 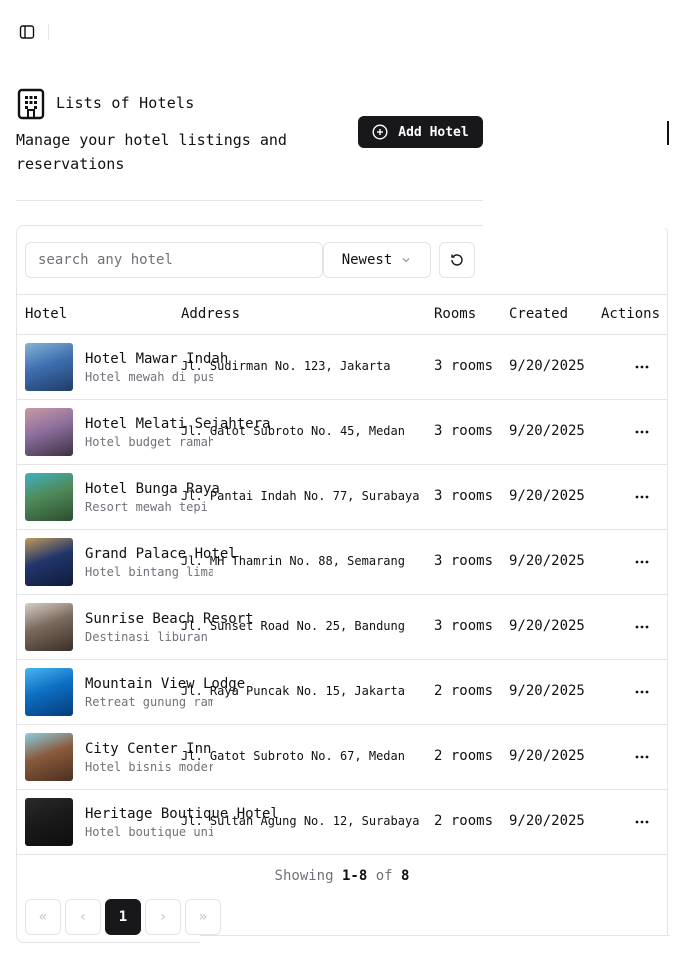 I want to click on add-hotel-button: Add Hotel, so click(x=420, y=132).